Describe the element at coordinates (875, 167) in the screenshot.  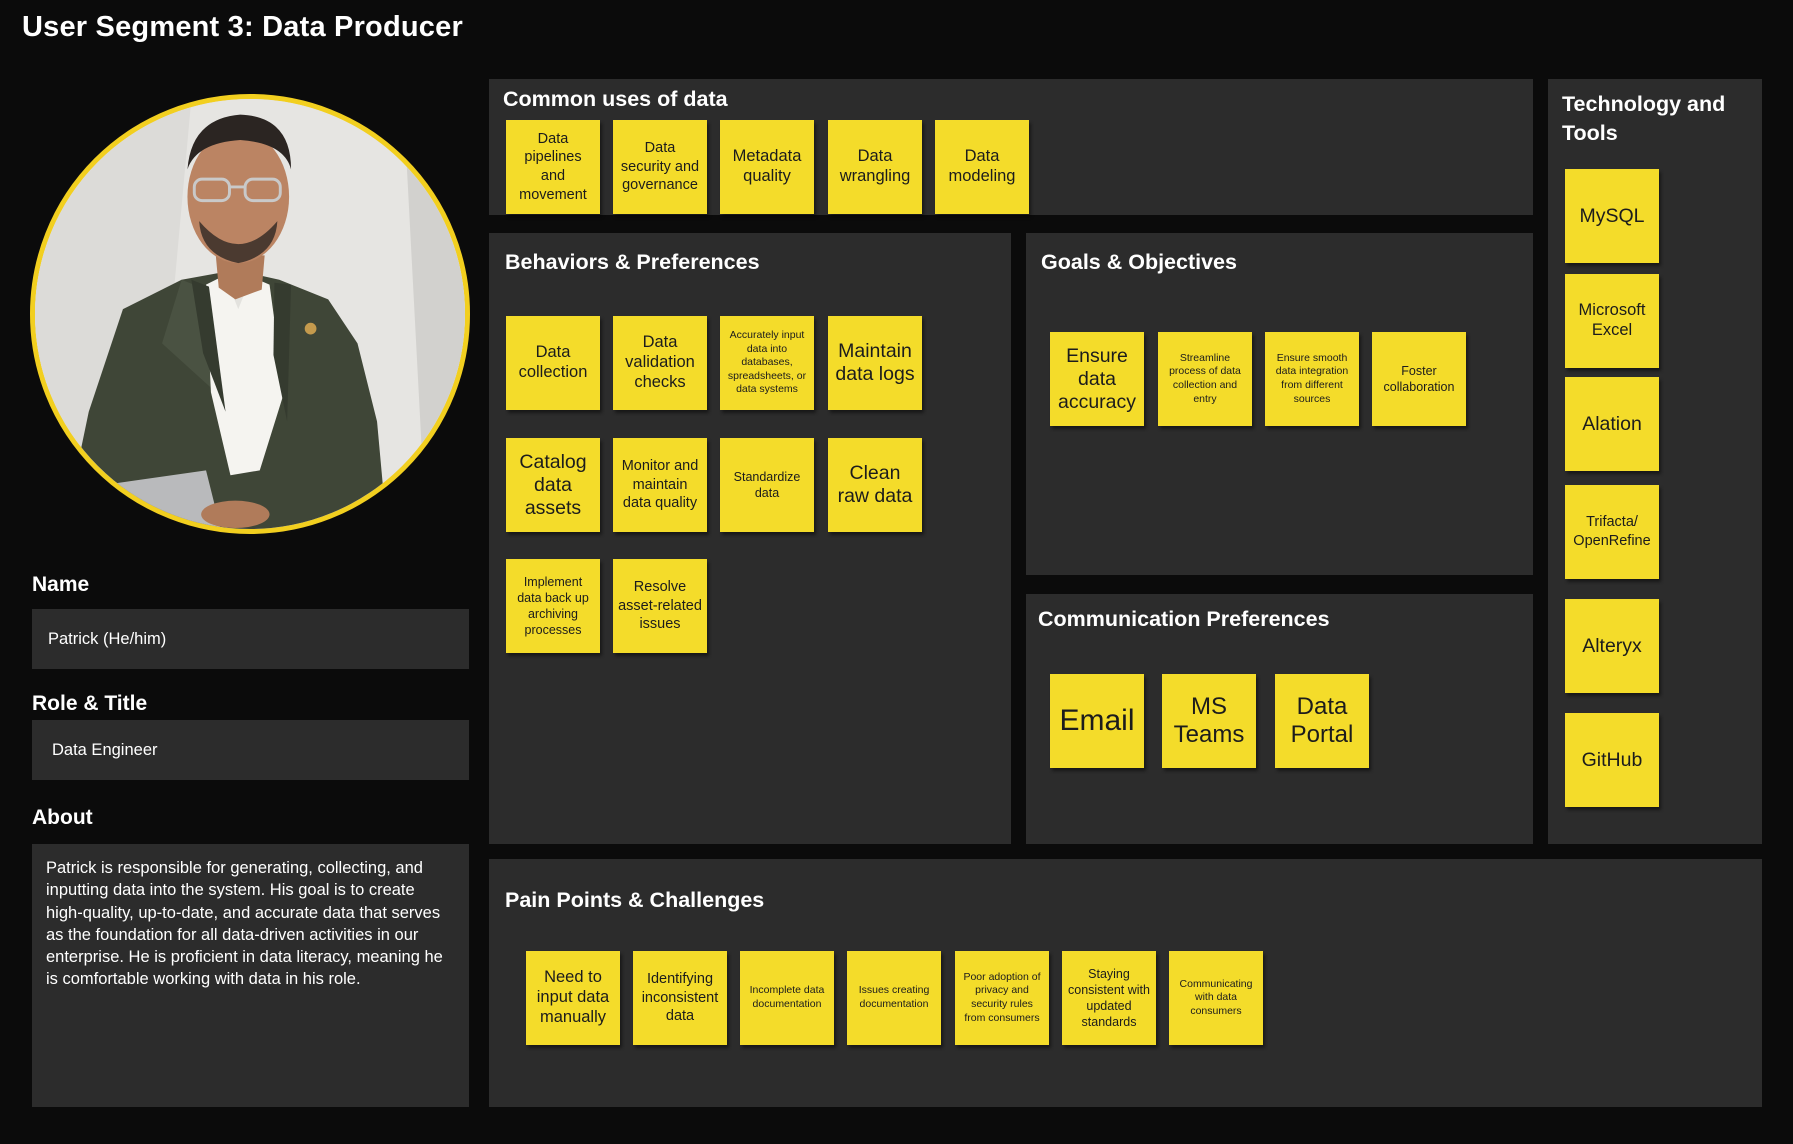
I see `sticky-note: Data wrangling` at that location.